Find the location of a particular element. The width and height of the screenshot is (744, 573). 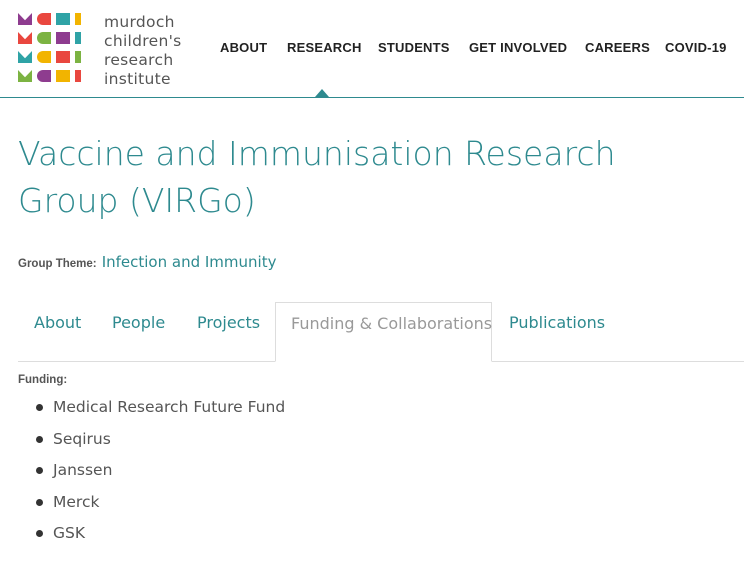

logo-wordmark: murdoch children's research institute is located at coordinates (143, 51).